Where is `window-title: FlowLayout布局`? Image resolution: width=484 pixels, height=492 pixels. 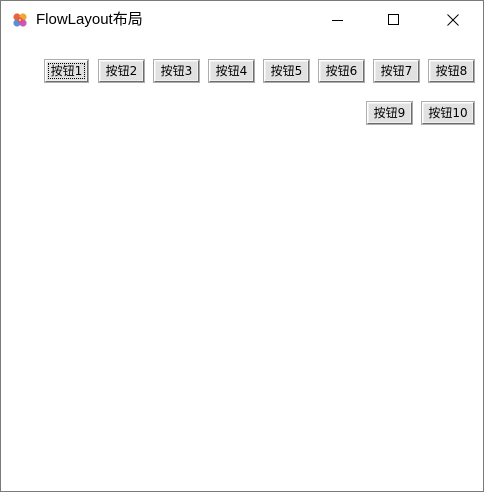 window-title: FlowLayout布局 is located at coordinates (89, 19).